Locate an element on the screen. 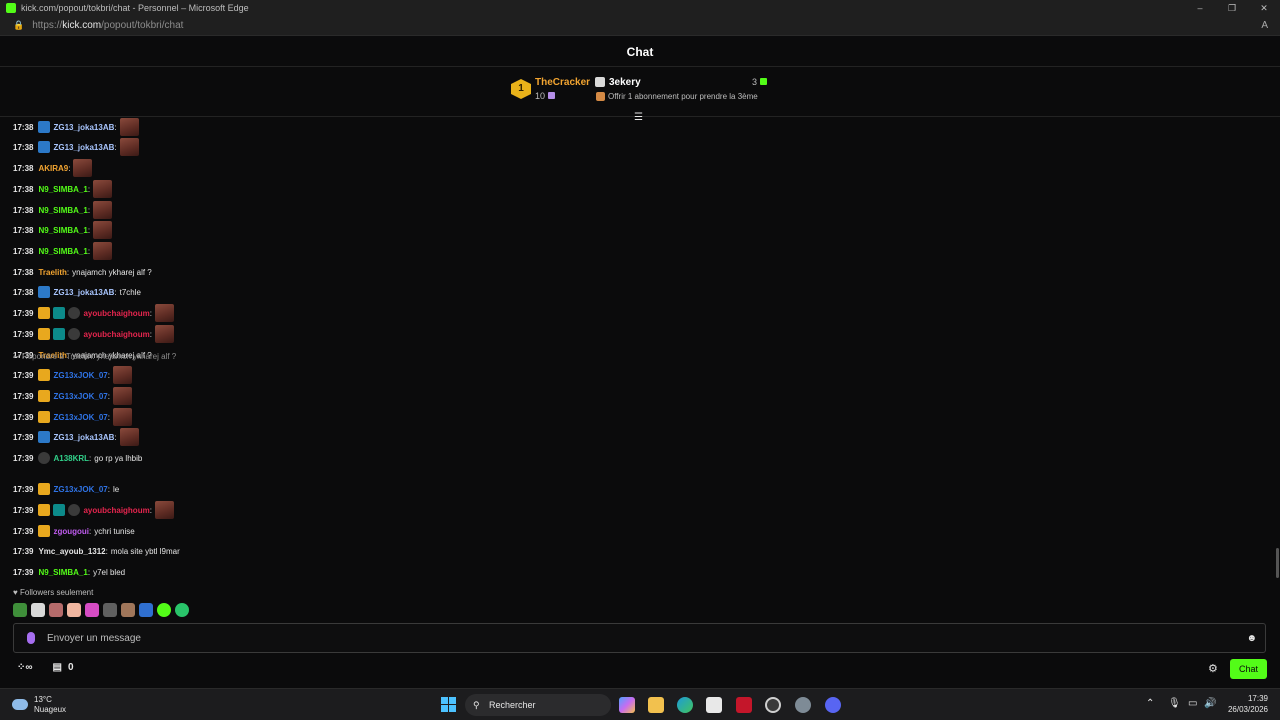 This screenshot has height=720, width=1280. emote-tk-icon is located at coordinates (38, 610).